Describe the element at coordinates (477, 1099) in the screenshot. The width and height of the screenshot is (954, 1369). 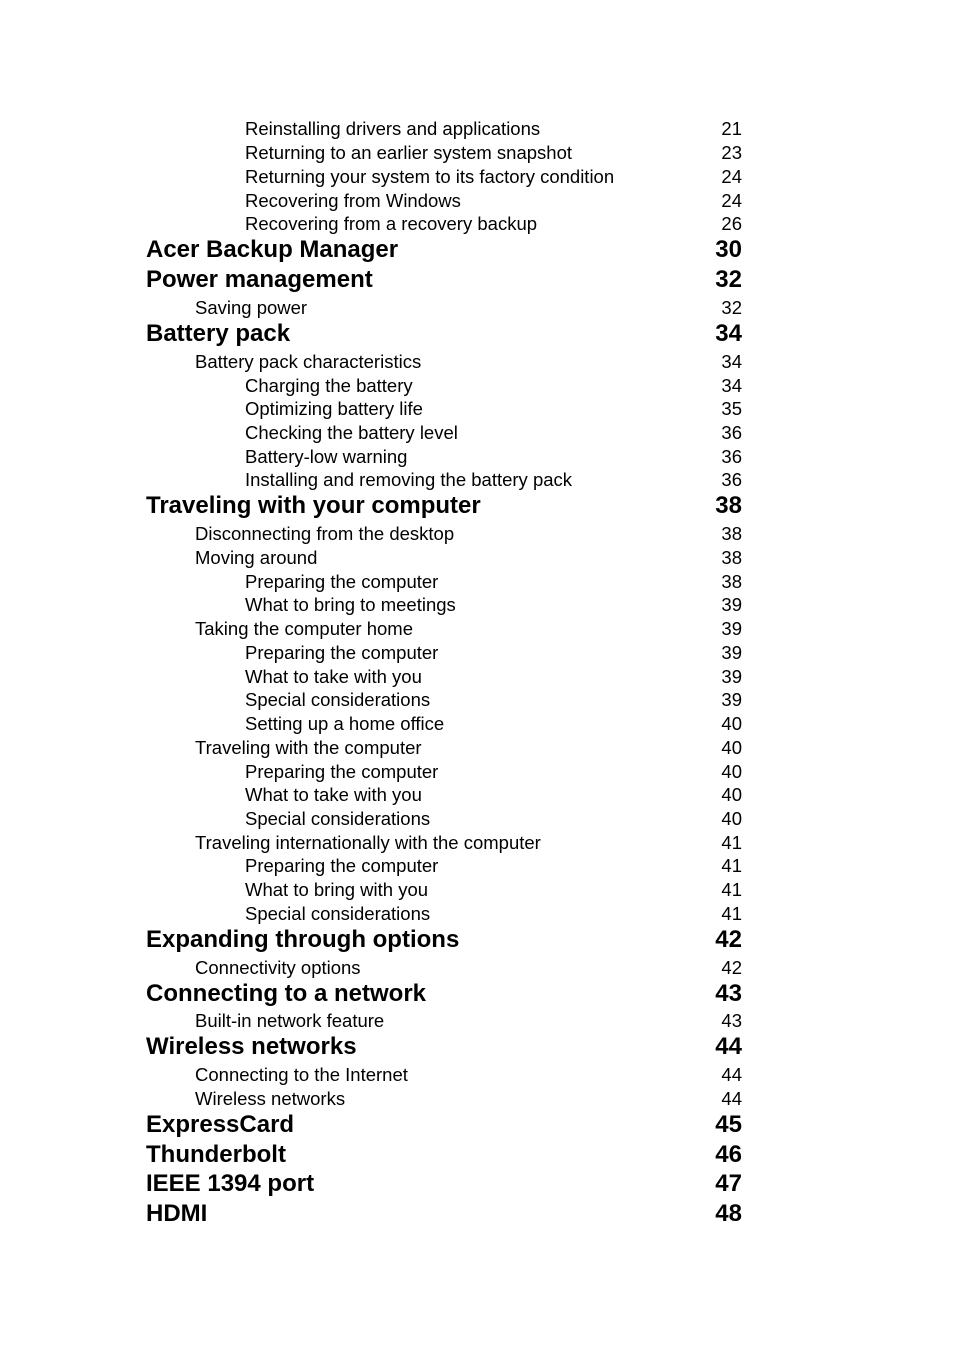
I see `toc-section: Wireless networks 44` at that location.